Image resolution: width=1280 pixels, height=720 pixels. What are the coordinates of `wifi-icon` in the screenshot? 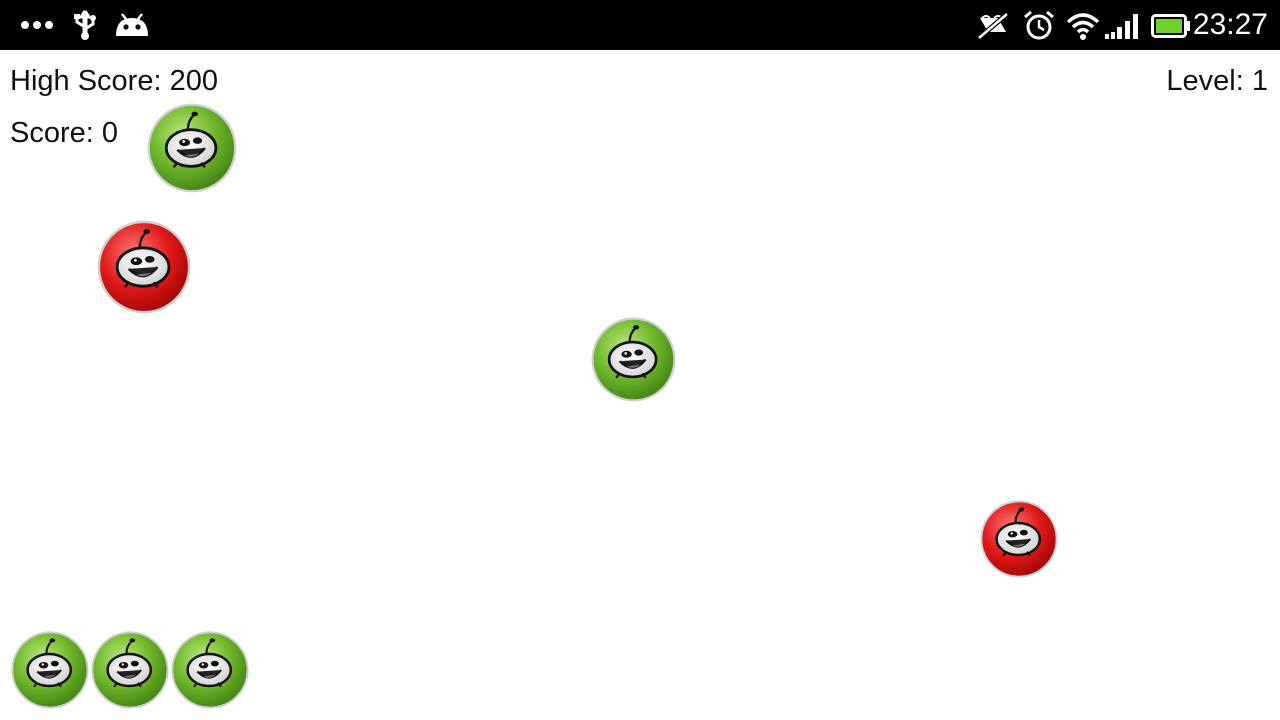 It's located at (1083, 26).